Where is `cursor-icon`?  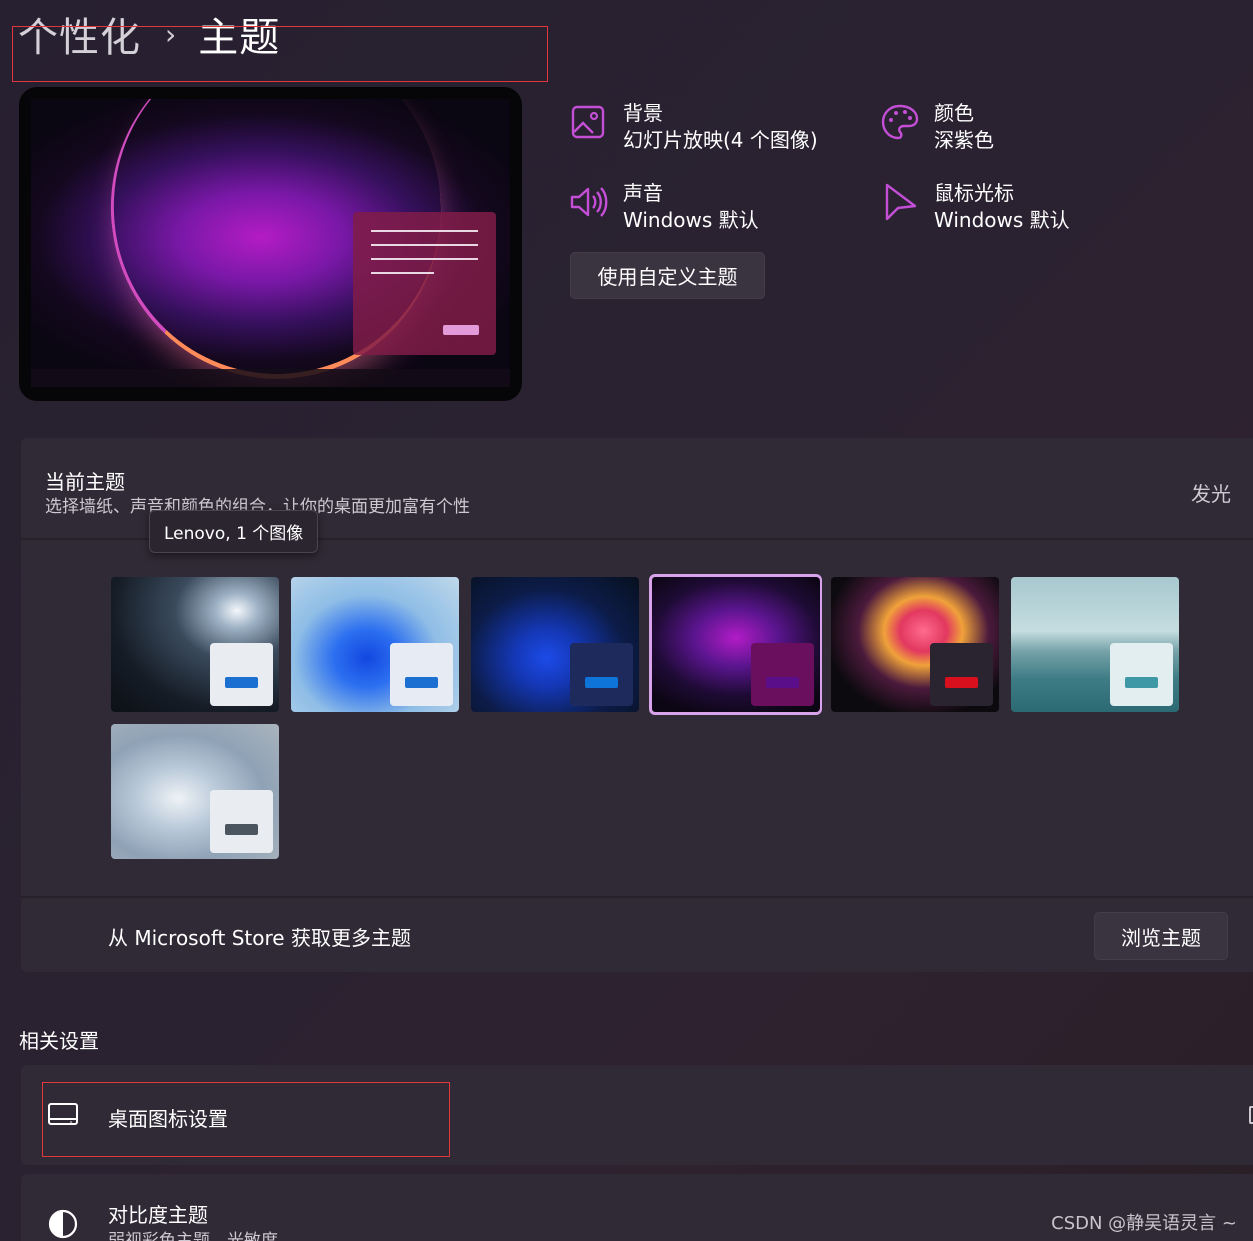
cursor-icon is located at coordinates (901, 202).